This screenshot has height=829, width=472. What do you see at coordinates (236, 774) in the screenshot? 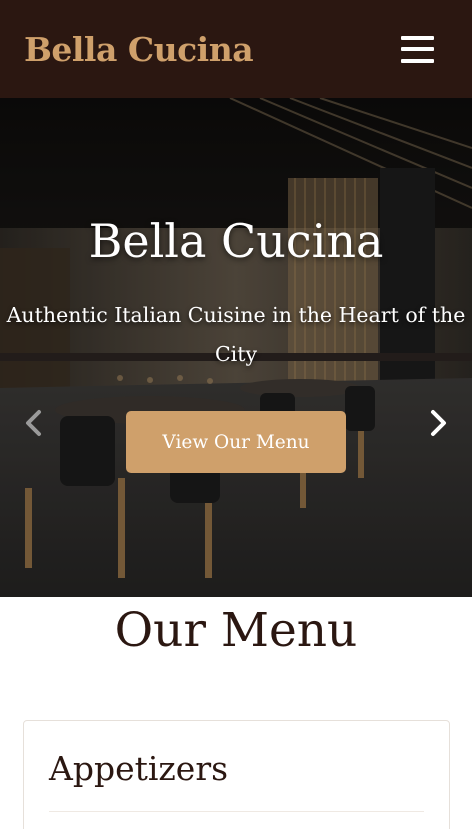
I see `menu-category-card: Appetizers` at bounding box center [236, 774].